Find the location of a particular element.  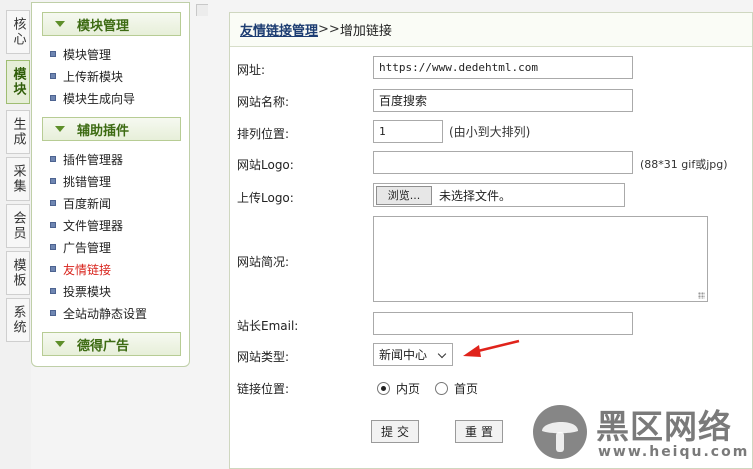

order-input: 1 is located at coordinates (408, 131).